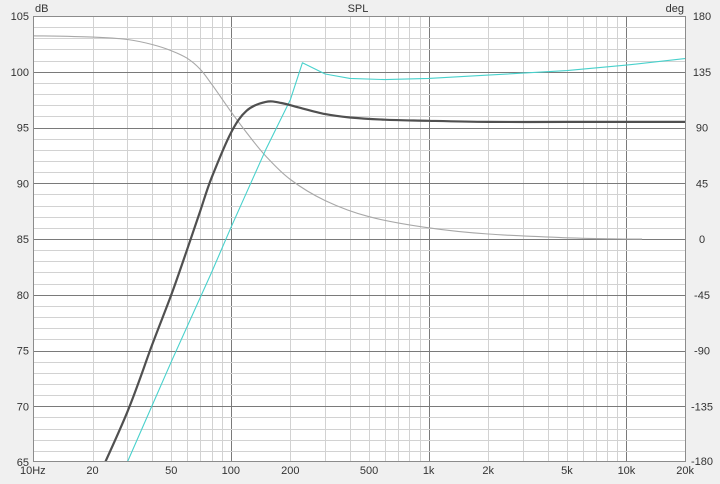 The width and height of the screenshot is (720, 484). What do you see at coordinates (627, 471) in the screenshot?
I see `x-tick-label: 10k` at bounding box center [627, 471].